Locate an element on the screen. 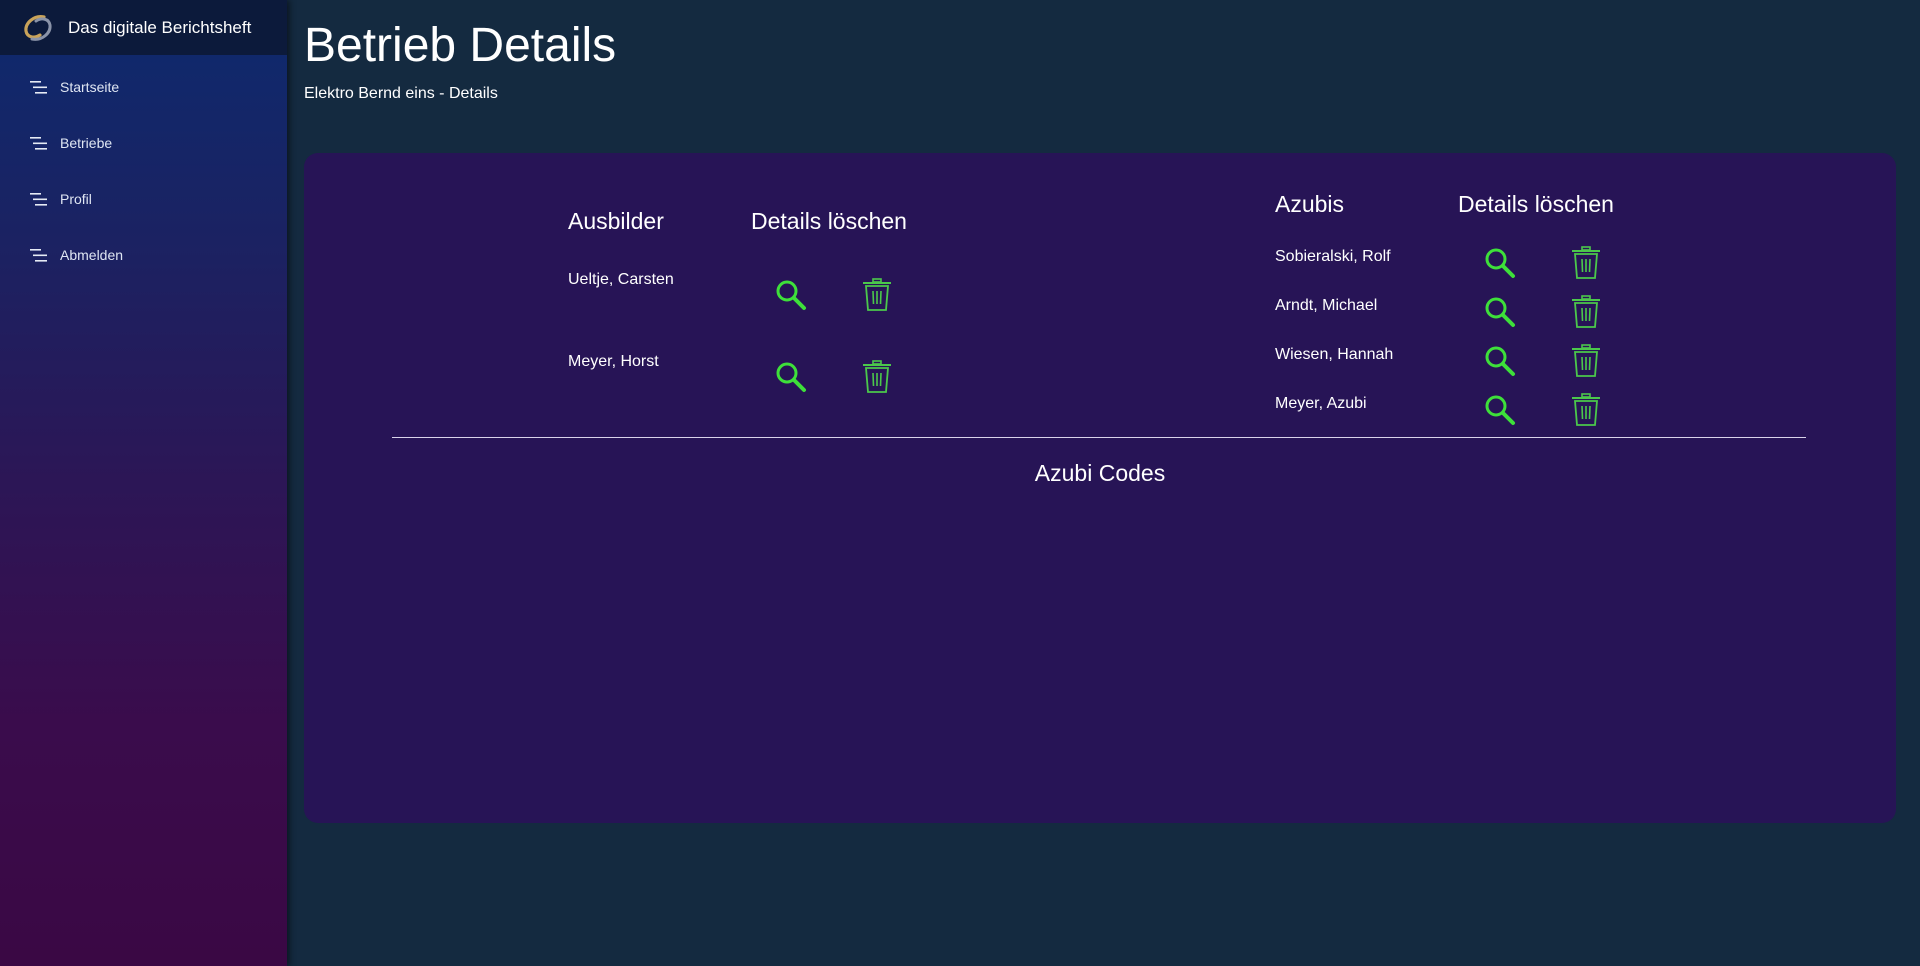  azubi-name: Arndt, Michael is located at coordinates (1326, 305).